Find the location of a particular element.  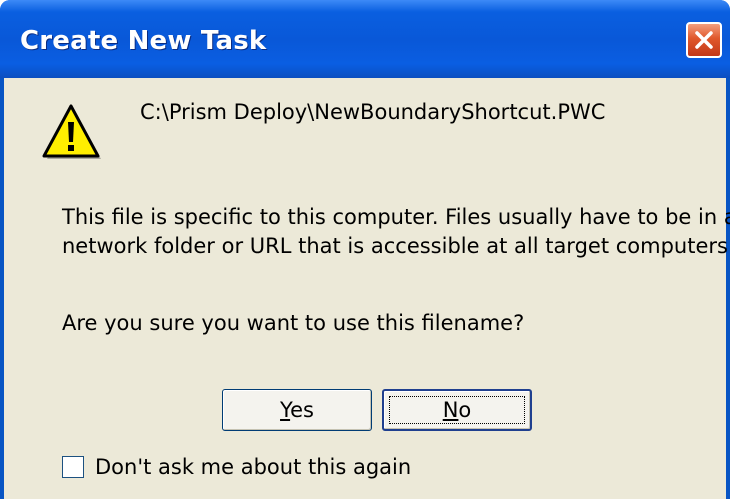

focus-rectangle is located at coordinates (457, 410).